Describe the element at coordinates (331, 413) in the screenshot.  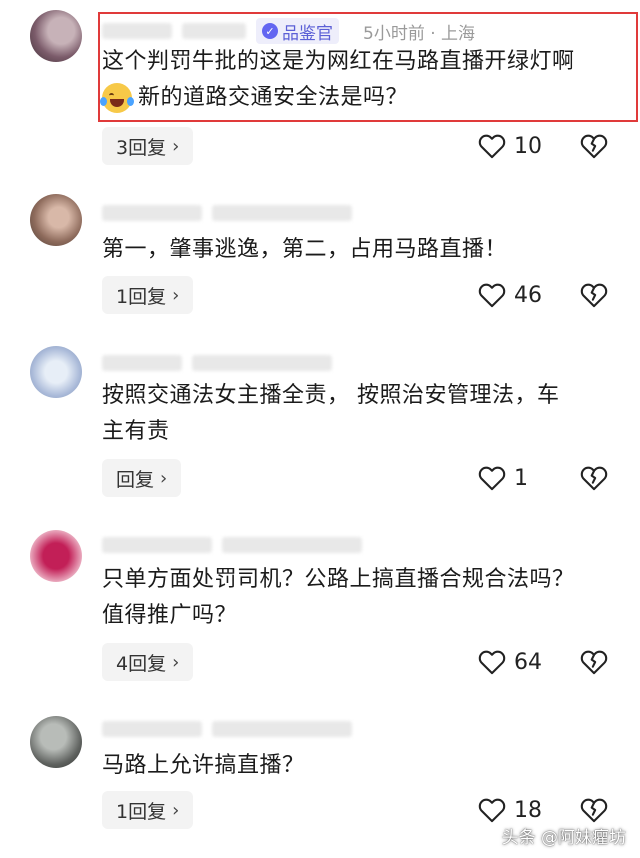
I see `comment-text: 按照交通法女主播全责， 按照治安管理法，车 主有责` at that location.